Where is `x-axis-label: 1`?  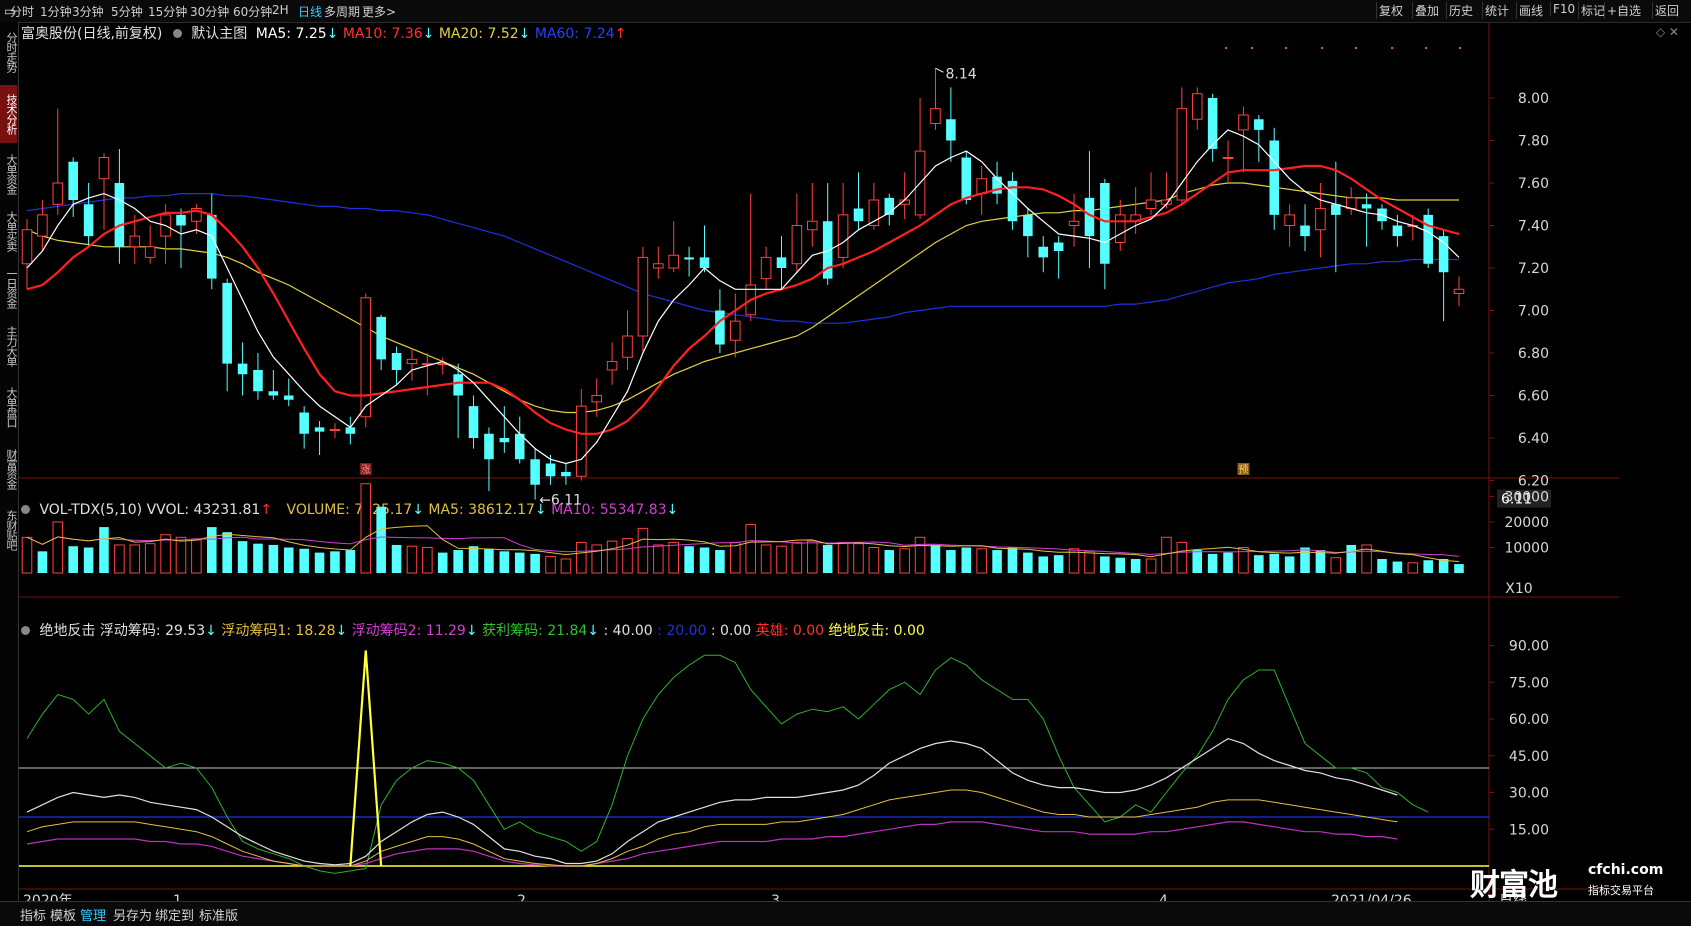
x-axis-label: 1 is located at coordinates (177, 897).